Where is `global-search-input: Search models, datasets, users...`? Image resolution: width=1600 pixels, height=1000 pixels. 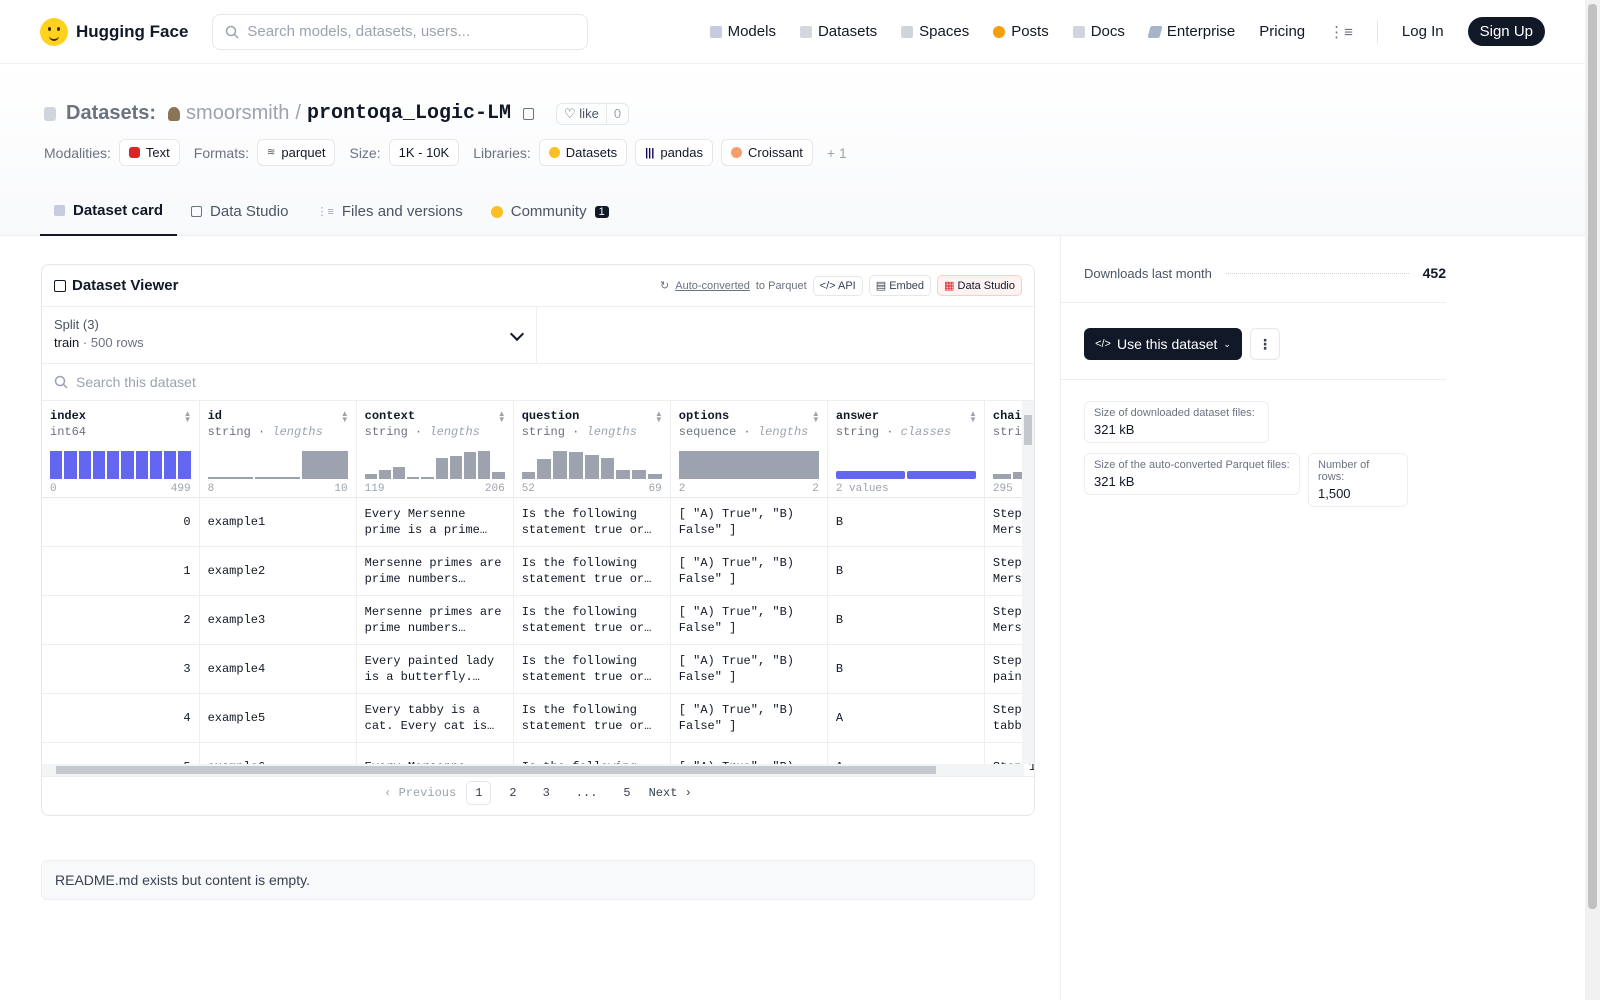 global-search-input: Search models, datasets, users... is located at coordinates (400, 31).